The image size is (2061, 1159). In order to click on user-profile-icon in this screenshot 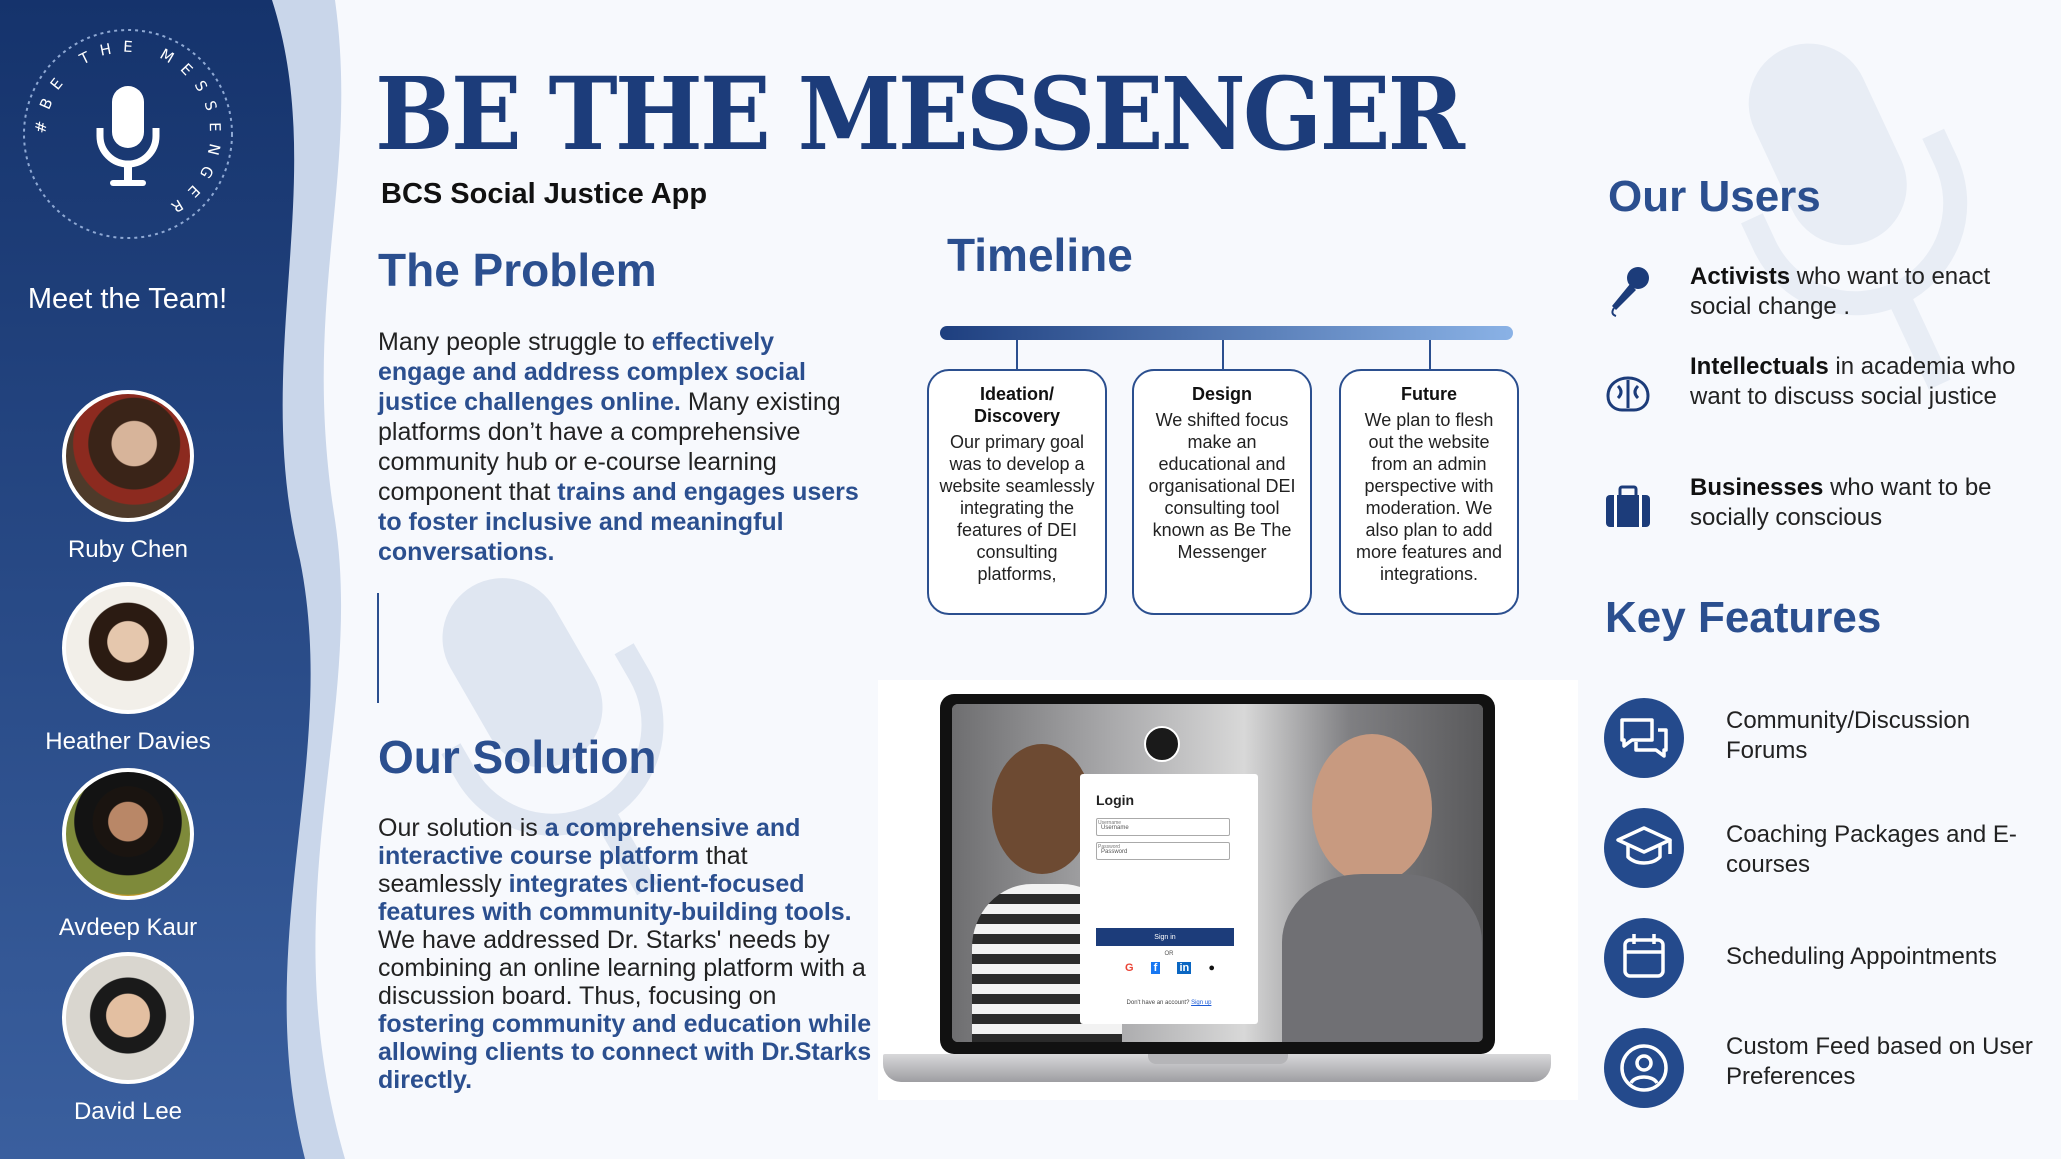, I will do `click(1644, 1068)`.